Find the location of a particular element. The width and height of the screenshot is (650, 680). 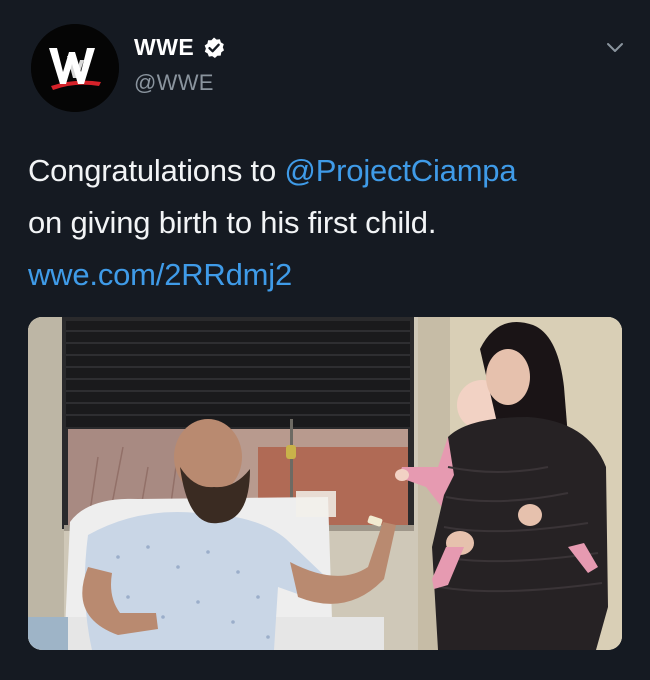

display-name: WWE is located at coordinates (164, 47).